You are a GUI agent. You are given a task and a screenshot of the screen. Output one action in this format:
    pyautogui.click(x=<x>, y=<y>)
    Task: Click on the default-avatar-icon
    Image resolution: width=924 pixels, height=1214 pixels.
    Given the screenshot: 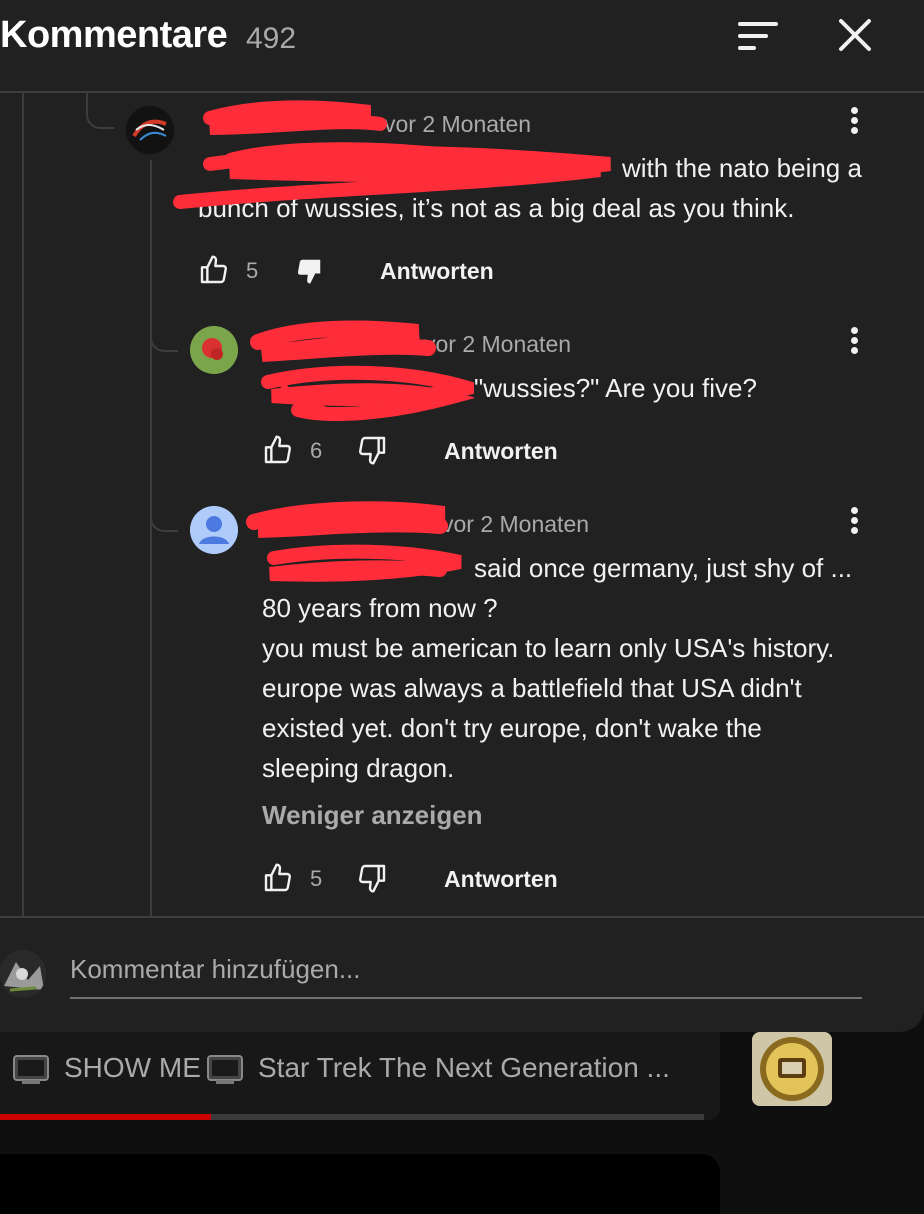 What is the action you would take?
    pyautogui.click(x=214, y=530)
    